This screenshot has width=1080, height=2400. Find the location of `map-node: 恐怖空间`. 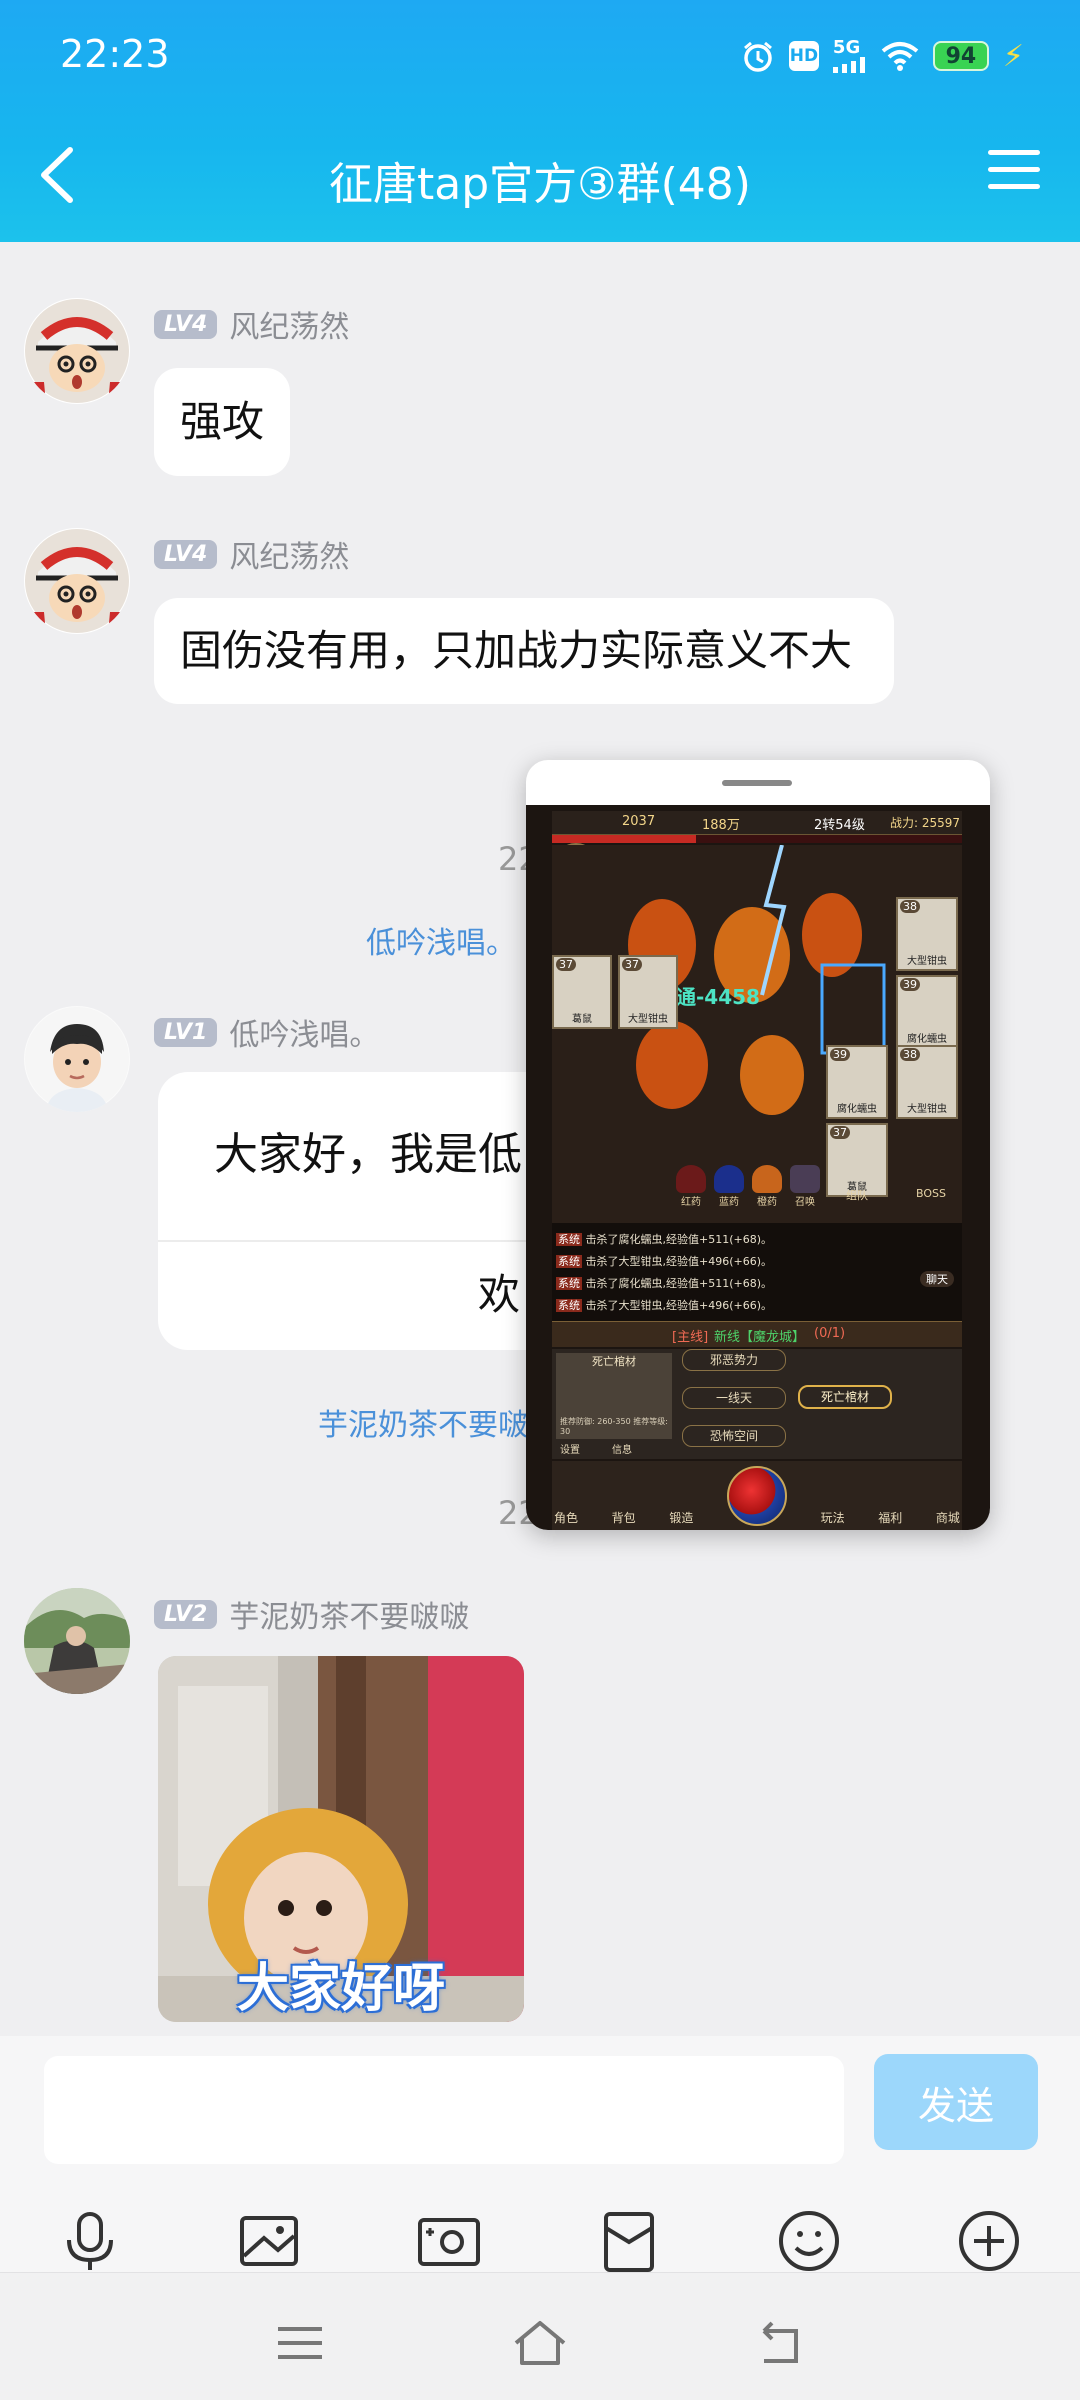

map-node: 恐怖空间 is located at coordinates (734, 1436).